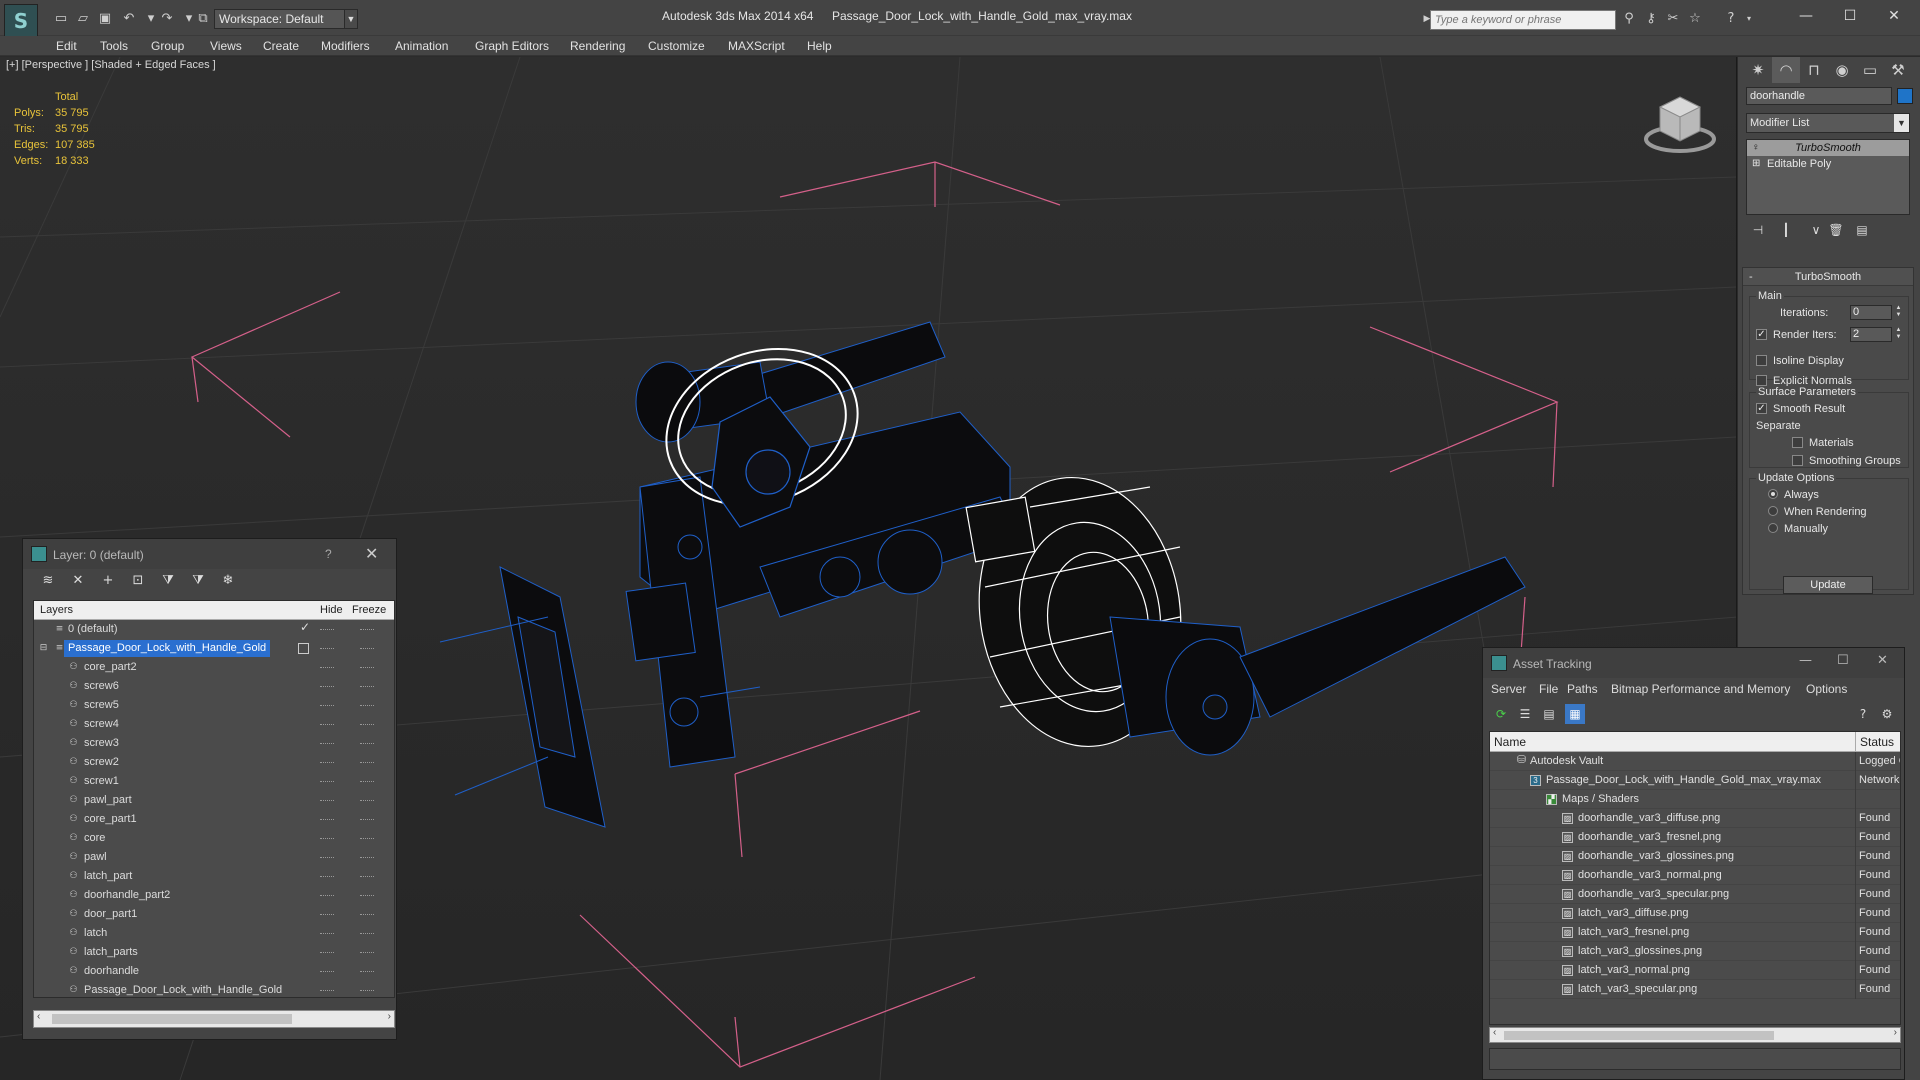 The height and width of the screenshot is (1080, 1920). What do you see at coordinates (167, 18) in the screenshot?
I see `redo-icon: ↷` at bounding box center [167, 18].